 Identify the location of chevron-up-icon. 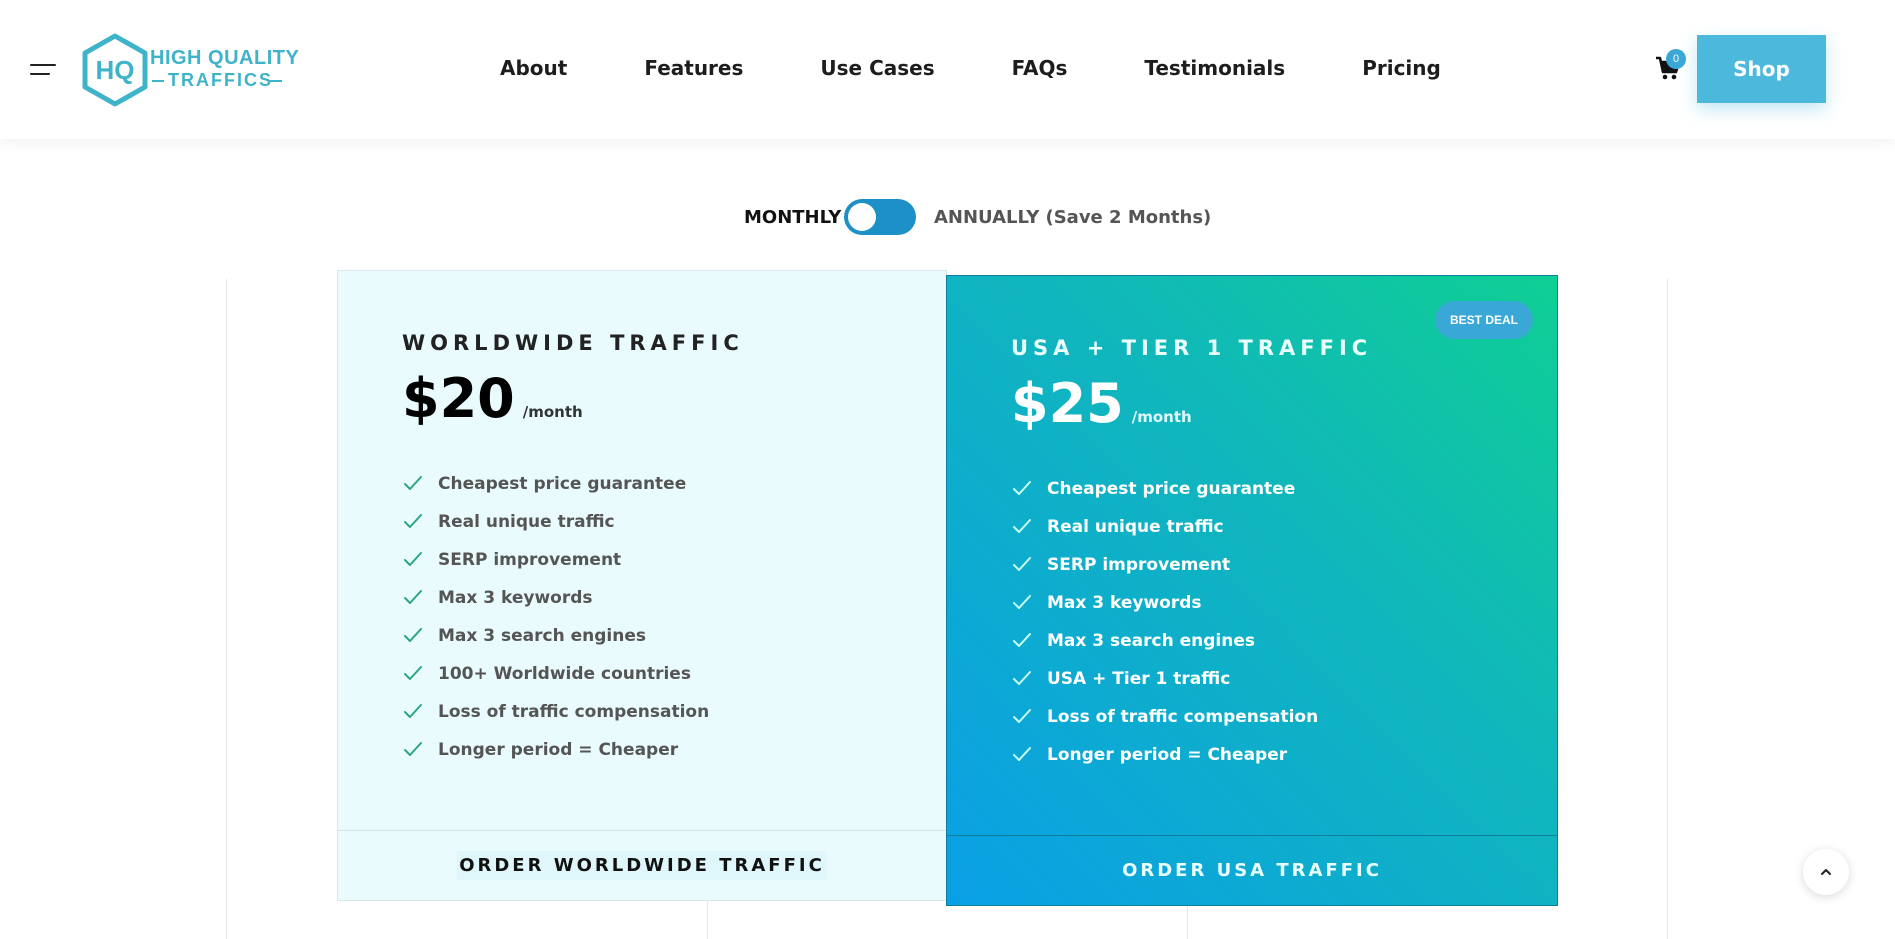
(1826, 872).